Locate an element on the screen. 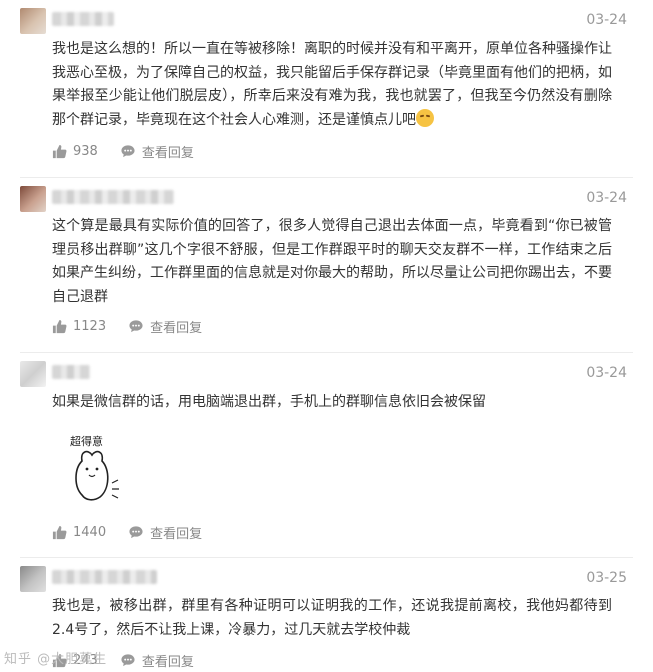 The width and height of the screenshot is (653, 672). like-count: 938 is located at coordinates (85, 151).